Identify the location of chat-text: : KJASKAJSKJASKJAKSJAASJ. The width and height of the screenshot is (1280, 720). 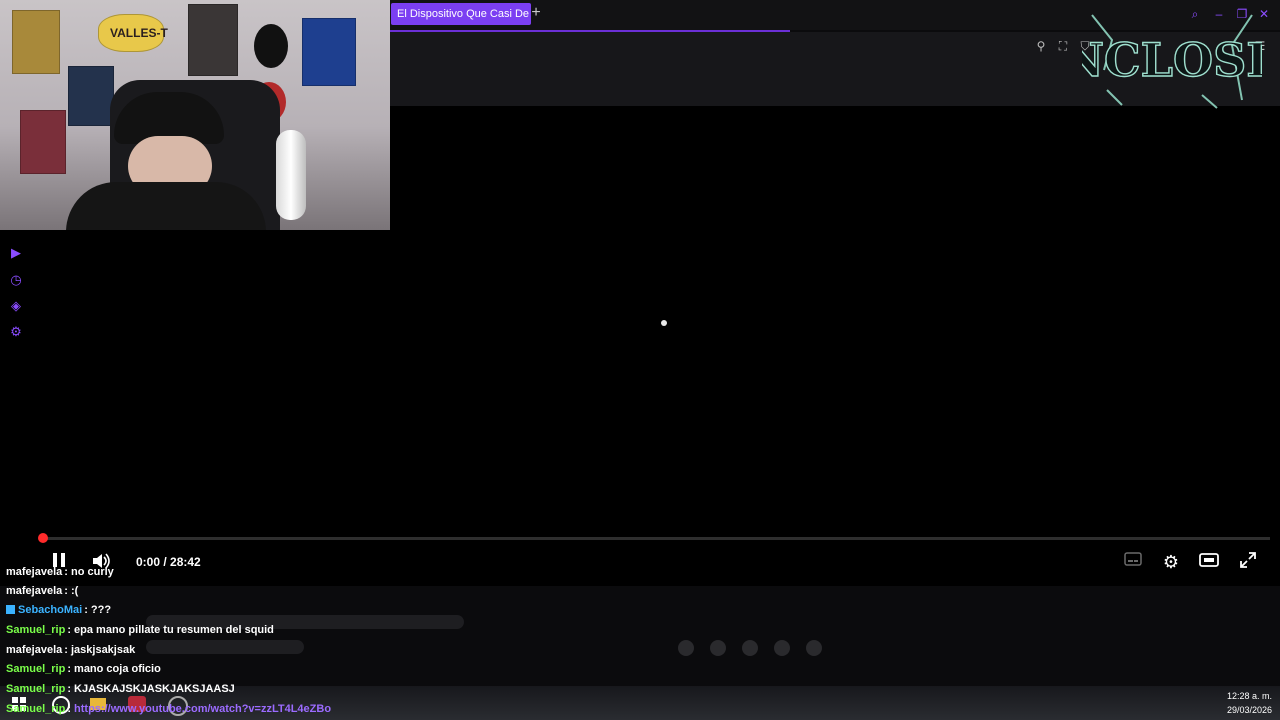
(151, 689).